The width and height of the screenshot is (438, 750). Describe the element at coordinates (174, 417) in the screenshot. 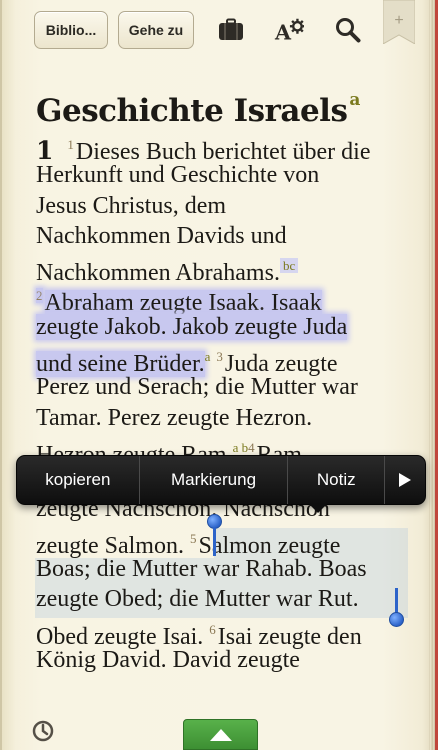

I see `verse-text: Tamar. Perez zeugte Hezron.` at that location.